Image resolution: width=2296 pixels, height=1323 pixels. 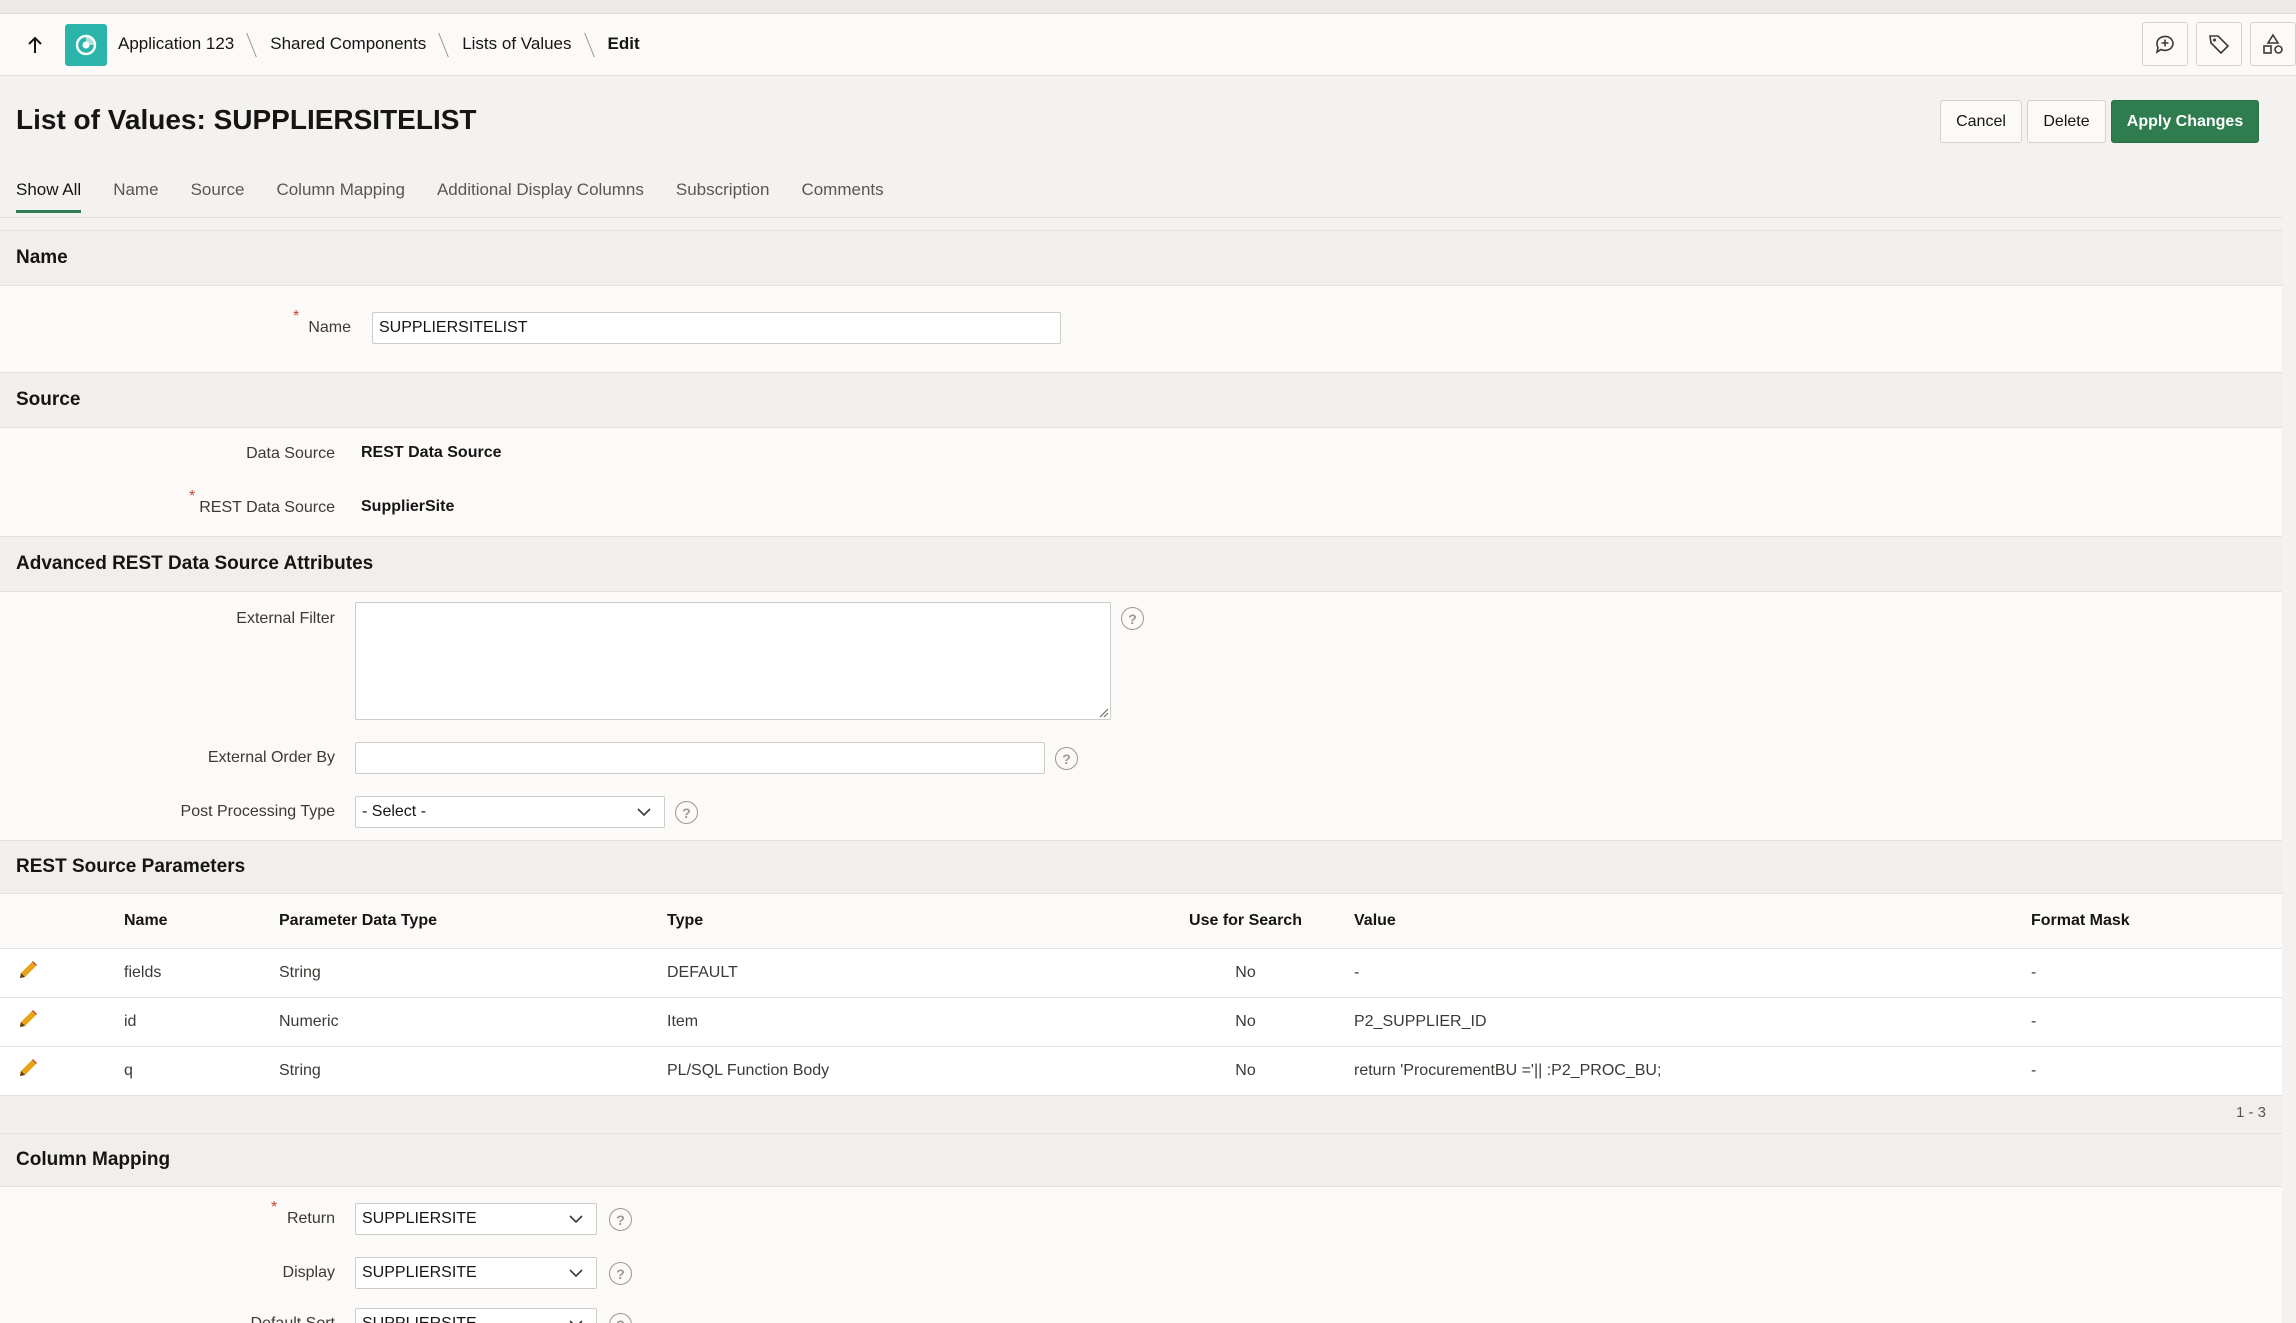 What do you see at coordinates (246, 119) in the screenshot?
I see `page-title: List of Values: SUPPLIERSITELIST` at bounding box center [246, 119].